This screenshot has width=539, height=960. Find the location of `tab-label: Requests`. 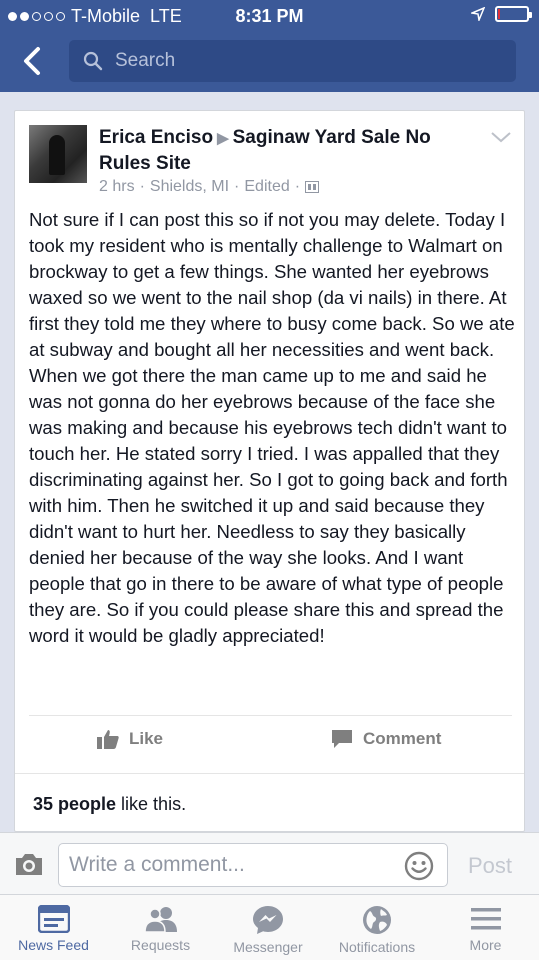

tab-label: Requests is located at coordinates (160, 945).